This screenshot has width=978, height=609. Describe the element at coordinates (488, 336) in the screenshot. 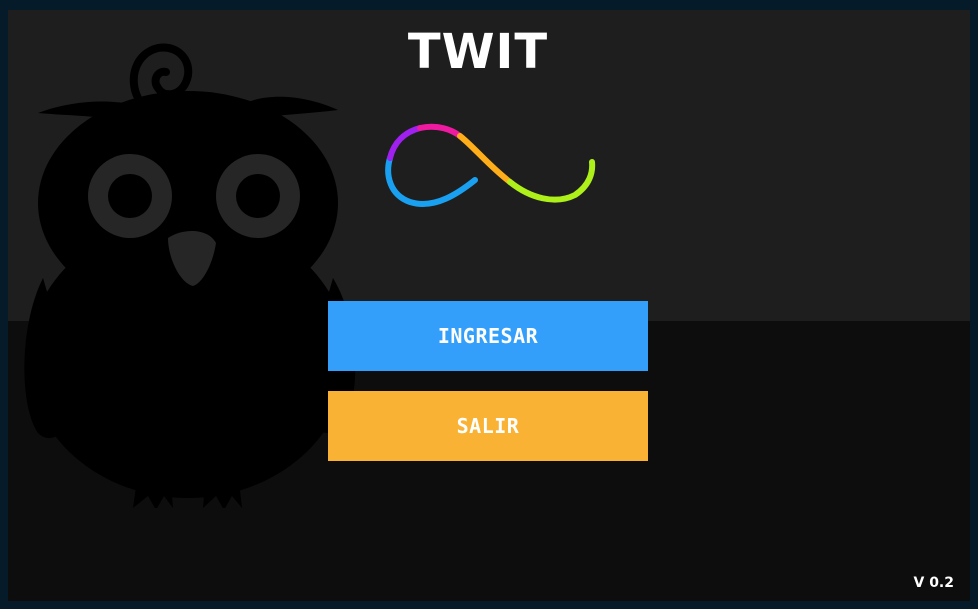

I see `ingresar-button: INGRESAR` at that location.